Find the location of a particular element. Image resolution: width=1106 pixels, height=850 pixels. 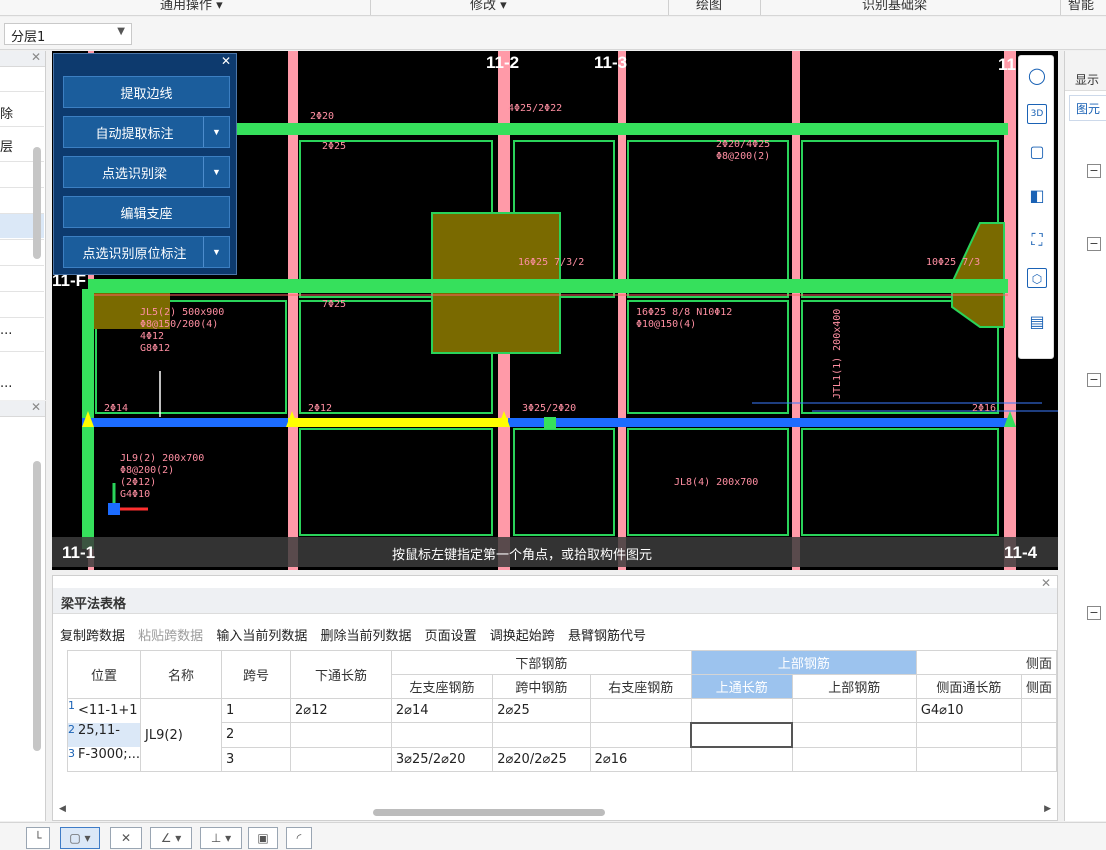

cross-icon: ✕ is located at coordinates (126, 838).